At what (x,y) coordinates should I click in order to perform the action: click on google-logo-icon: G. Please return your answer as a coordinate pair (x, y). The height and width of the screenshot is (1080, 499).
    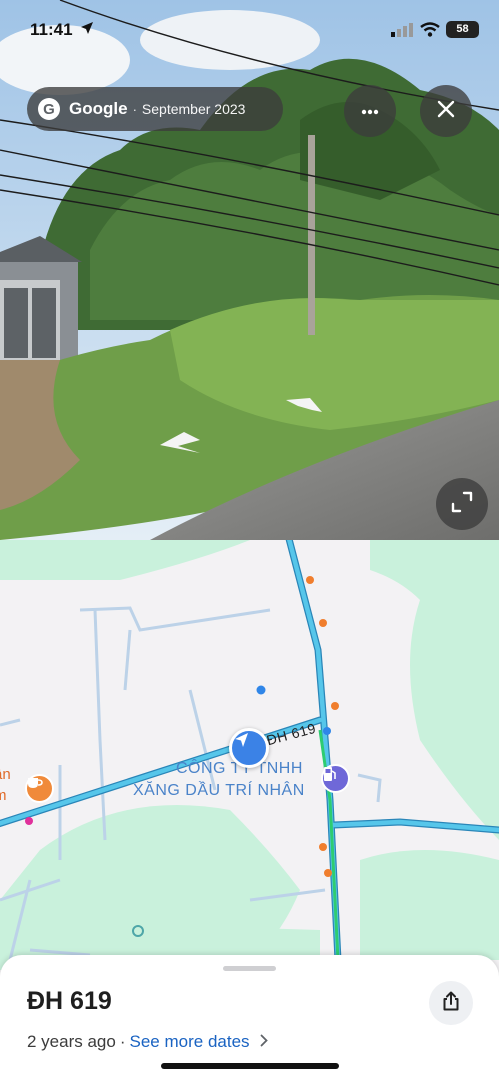
    Looking at the image, I should click on (49, 109).